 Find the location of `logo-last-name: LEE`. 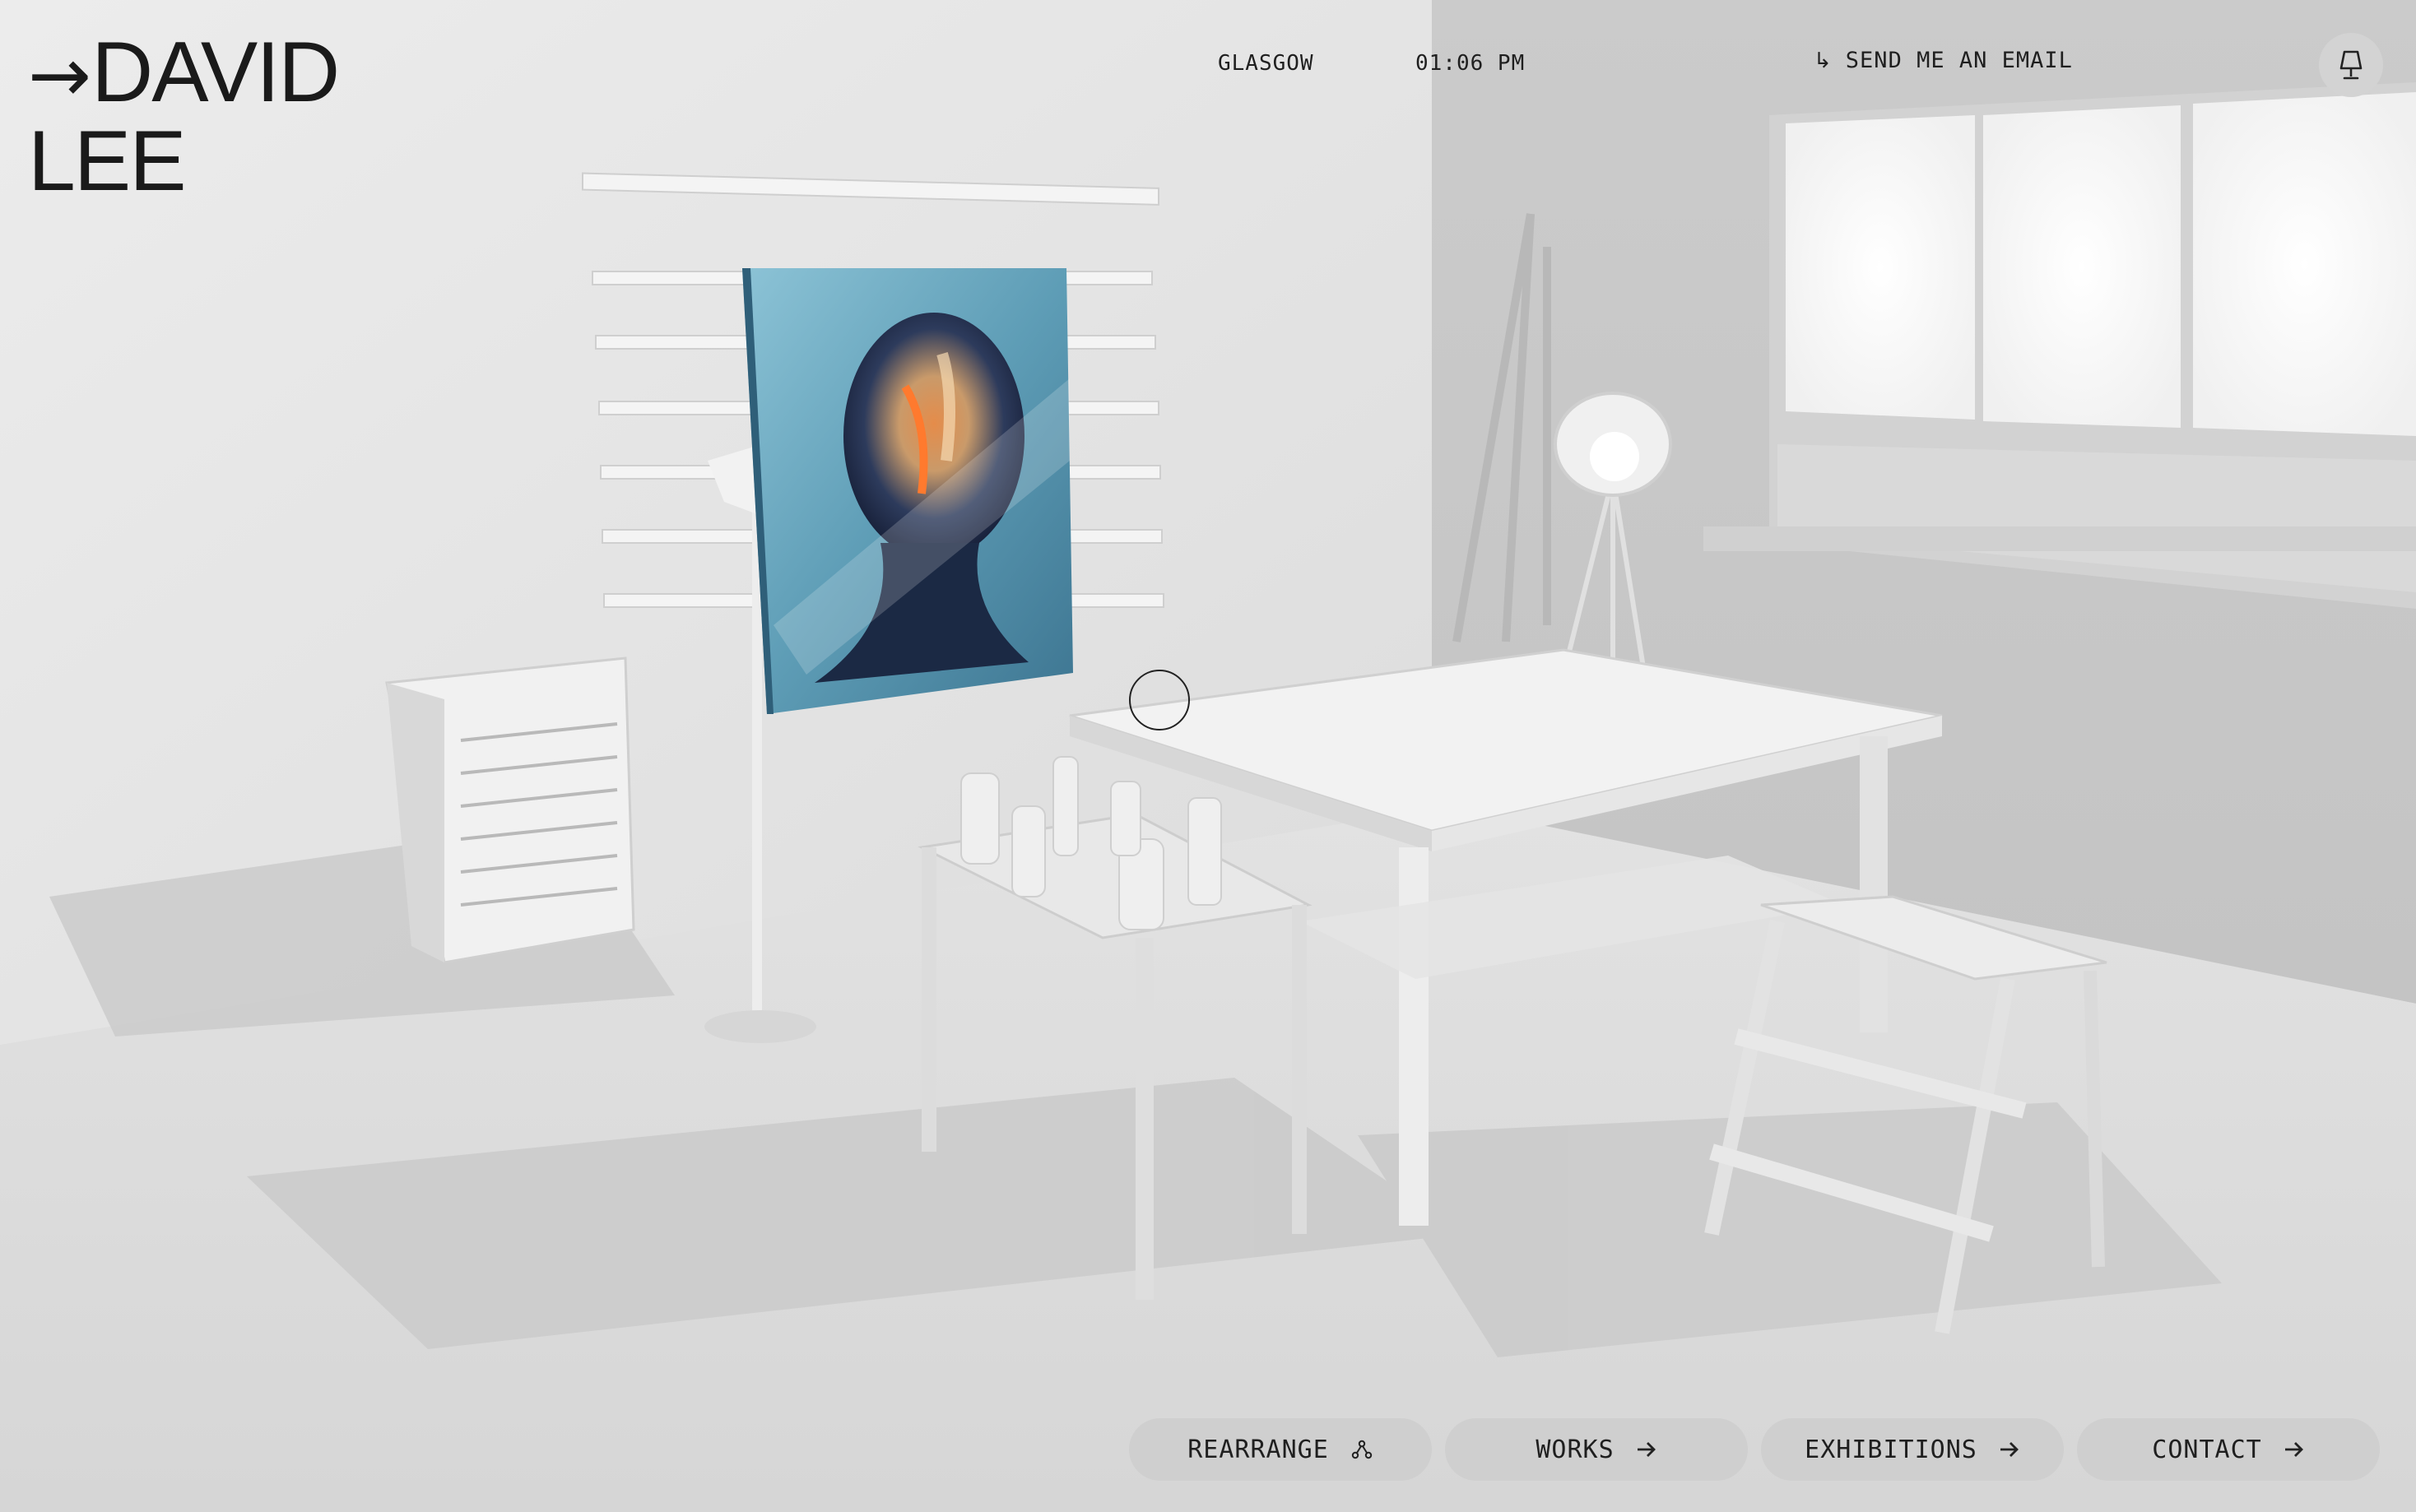

logo-last-name: LEE is located at coordinates (108, 161).